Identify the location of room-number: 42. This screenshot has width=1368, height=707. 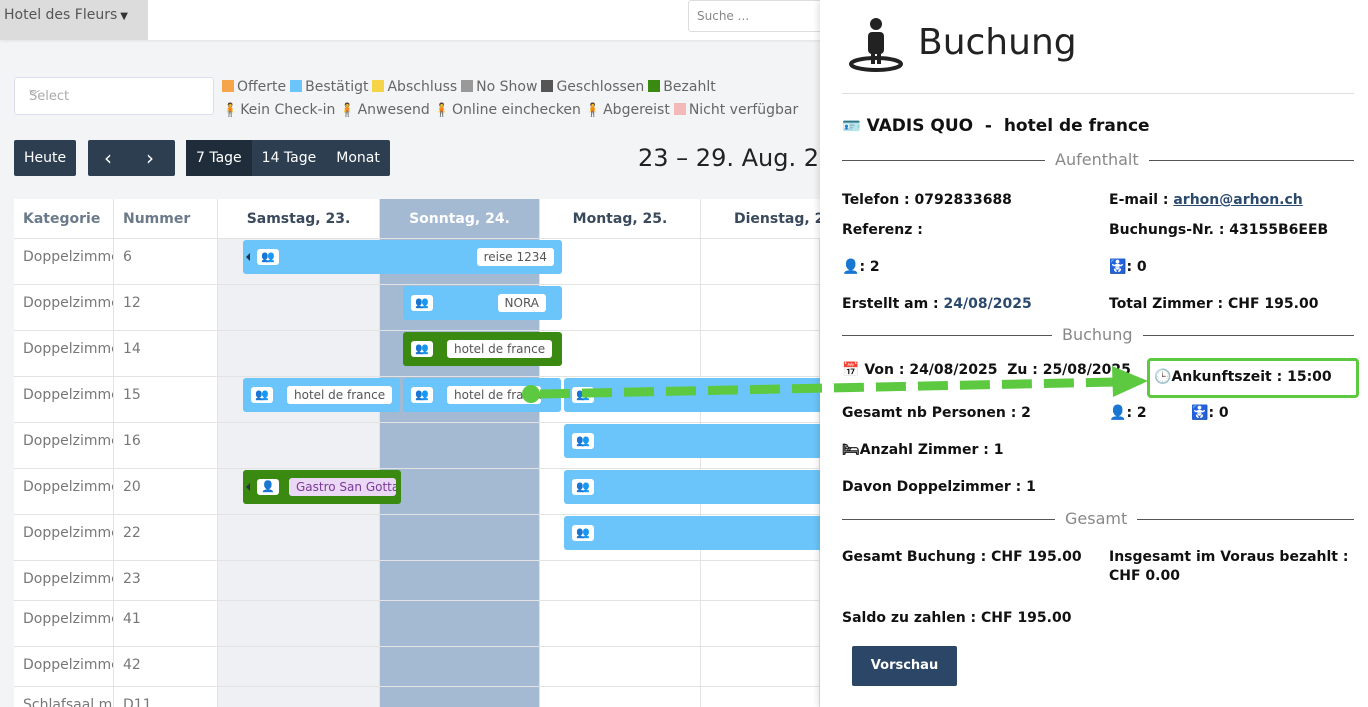
(166, 666).